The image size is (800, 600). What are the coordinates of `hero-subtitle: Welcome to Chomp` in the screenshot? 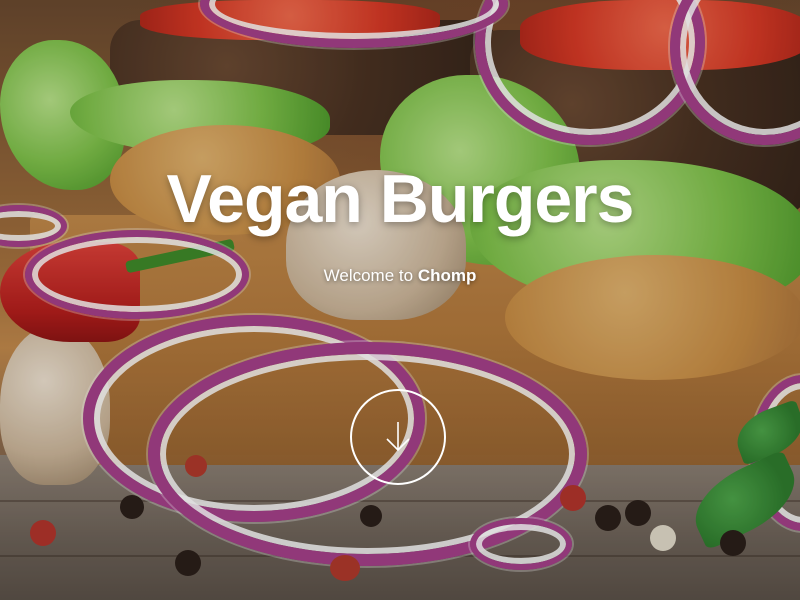 It's located at (400, 276).